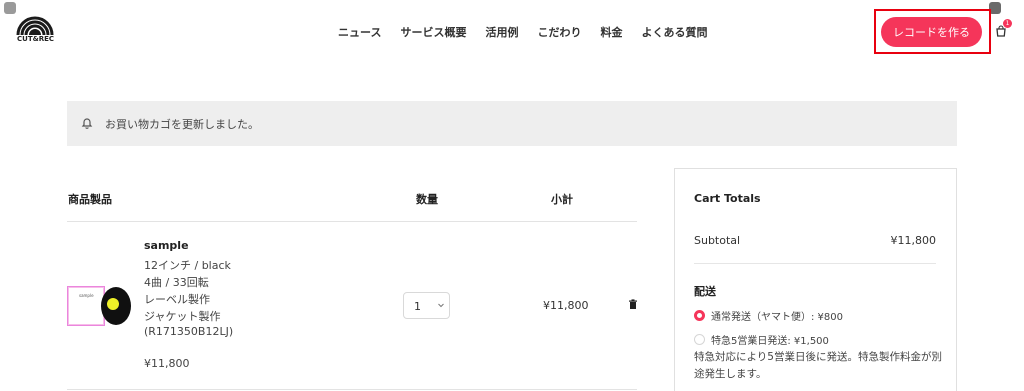  I want to click on nav-item-commitment: こだわり, so click(559, 32).